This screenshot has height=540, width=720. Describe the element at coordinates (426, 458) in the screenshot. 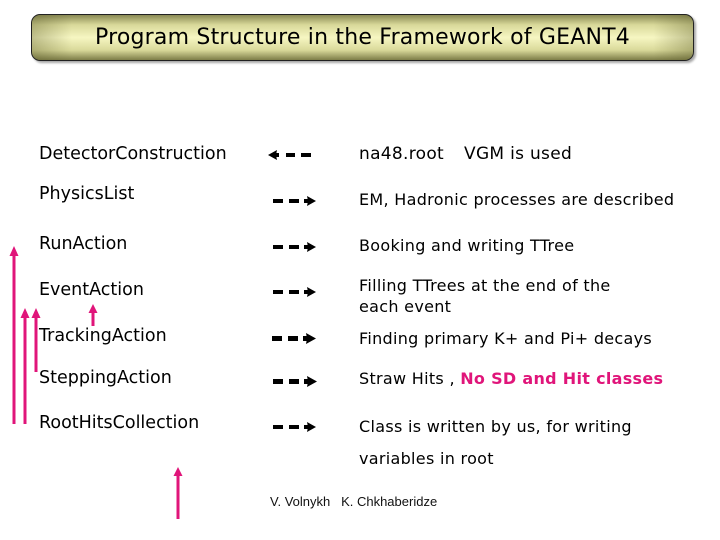

I see `desc-root-hits-line2: variables in root` at that location.